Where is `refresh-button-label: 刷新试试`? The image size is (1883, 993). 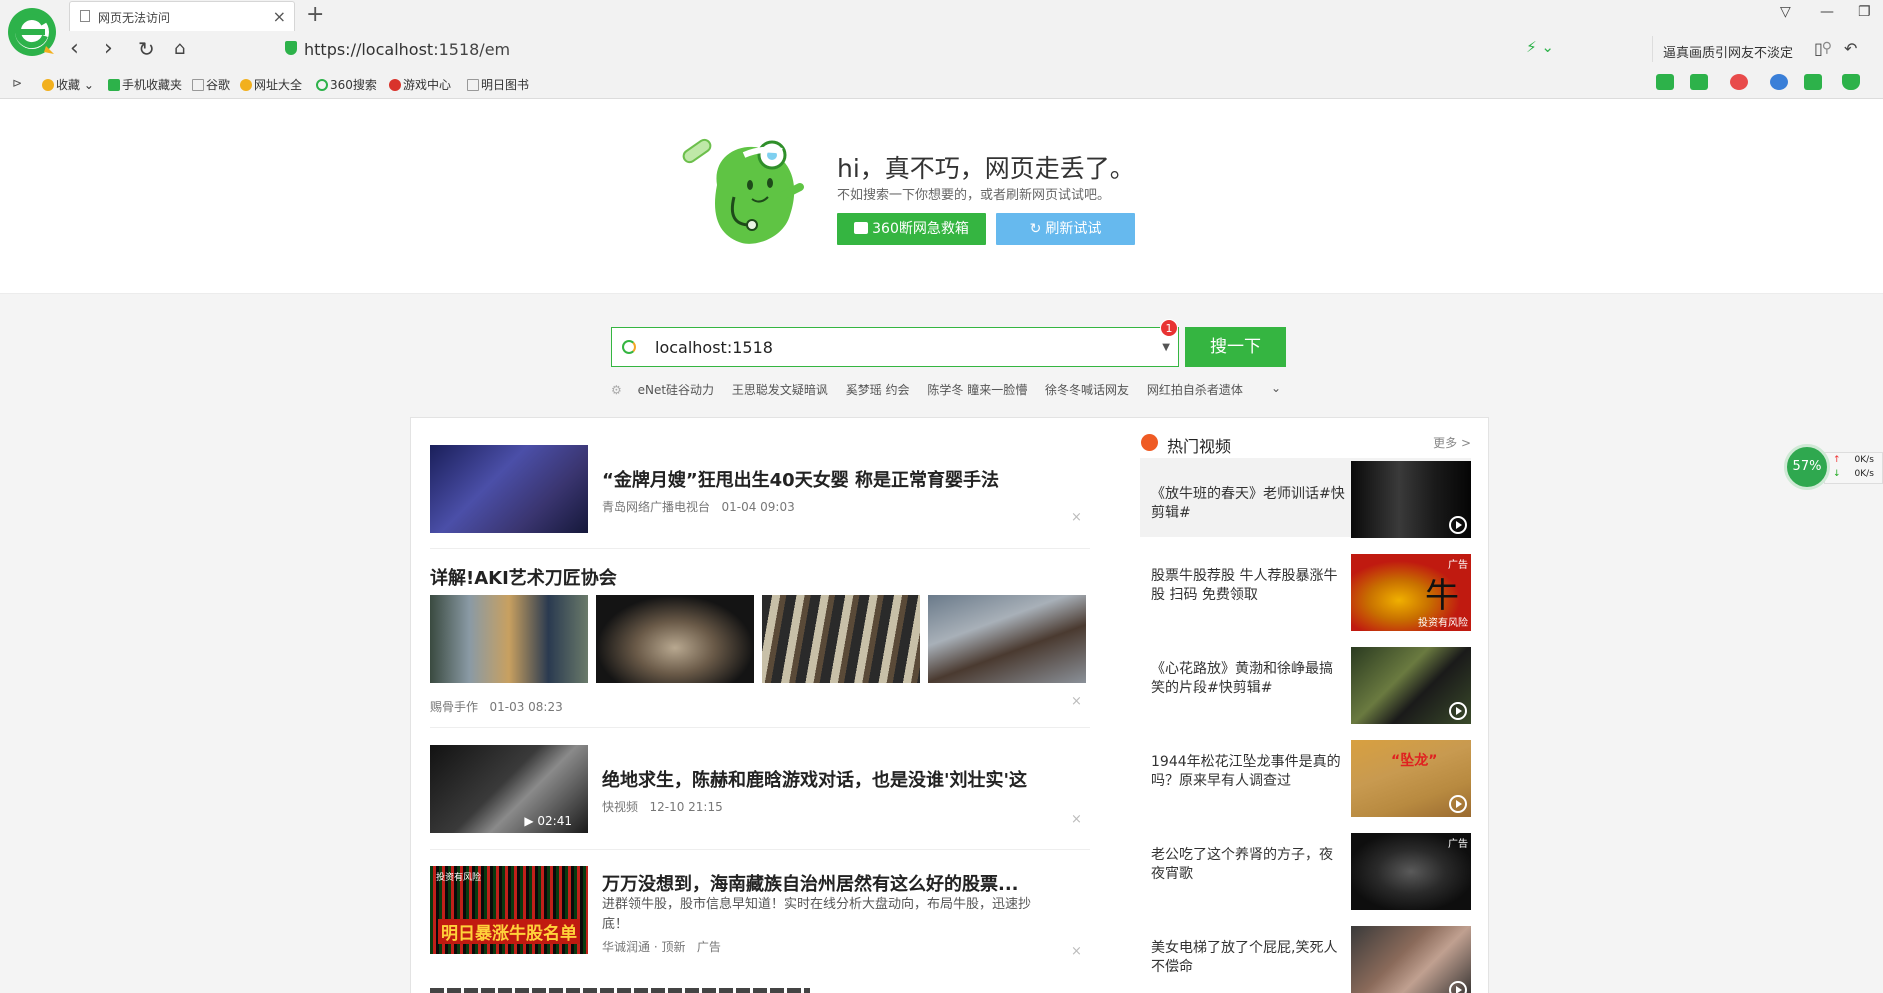 refresh-button-label: 刷新试试 is located at coordinates (1073, 229).